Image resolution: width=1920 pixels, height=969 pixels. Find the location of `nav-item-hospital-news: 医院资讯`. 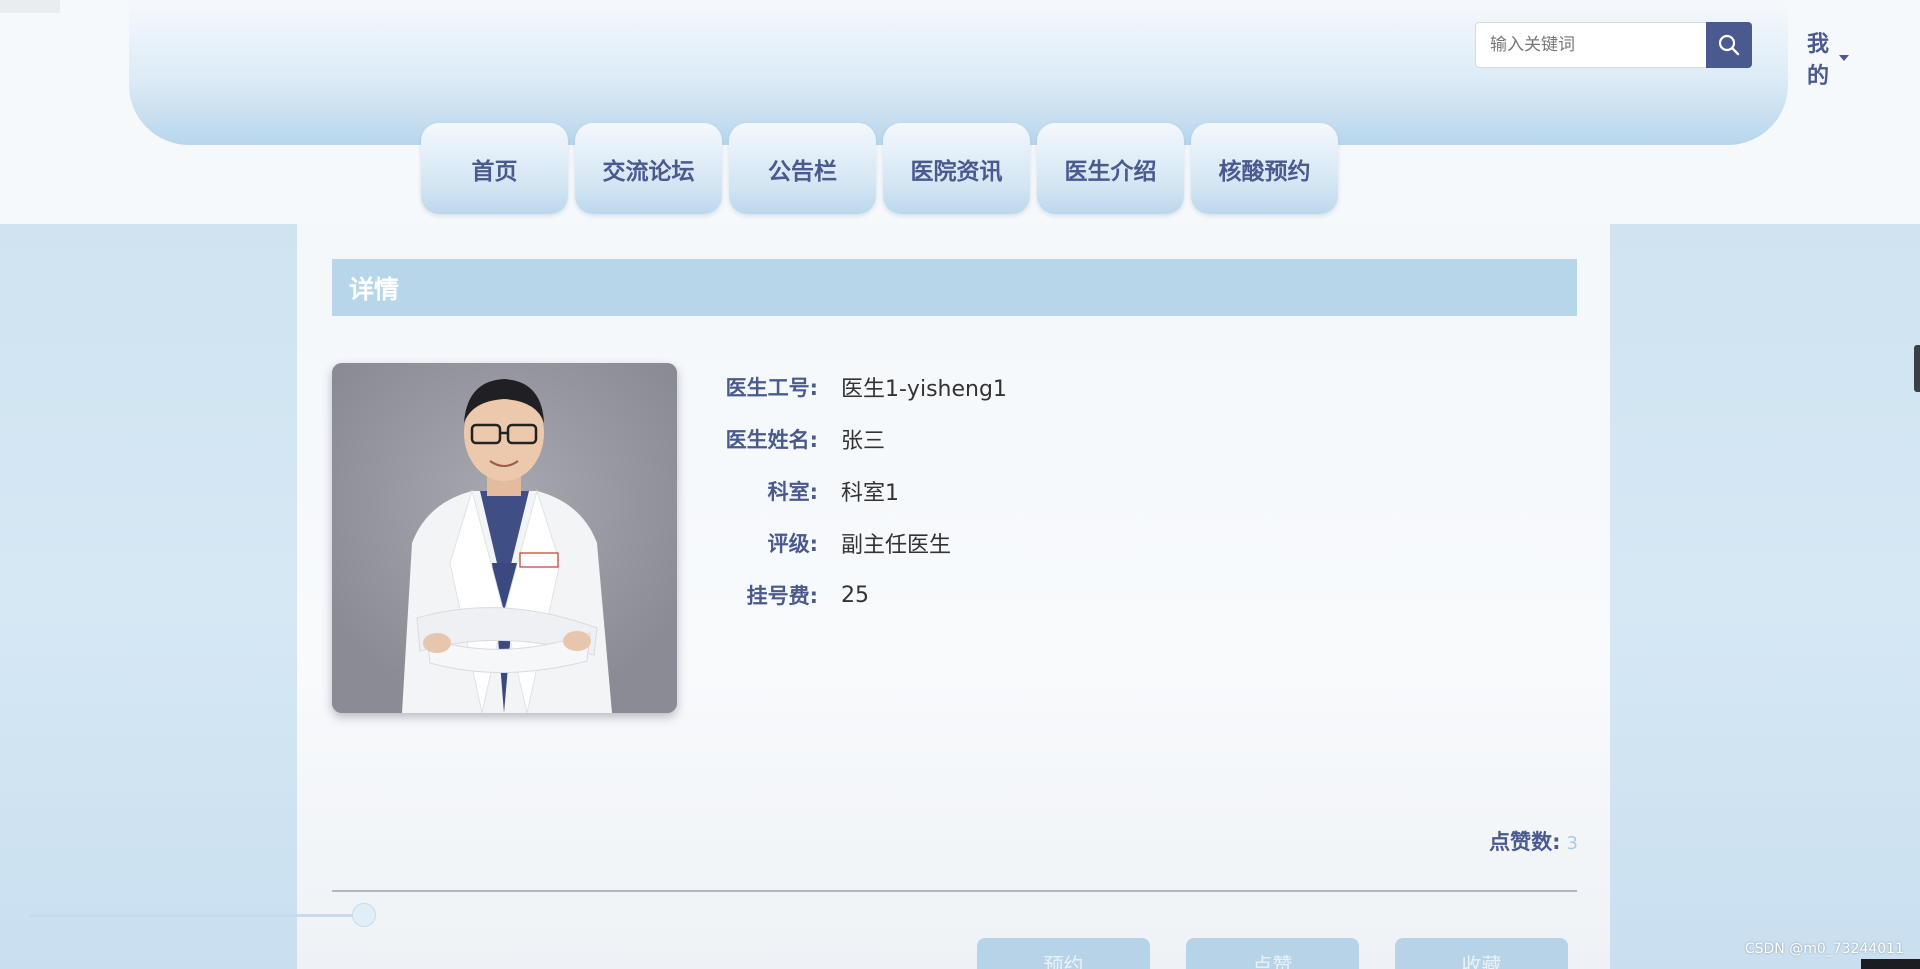

nav-item-hospital-news: 医院资讯 is located at coordinates (956, 168).